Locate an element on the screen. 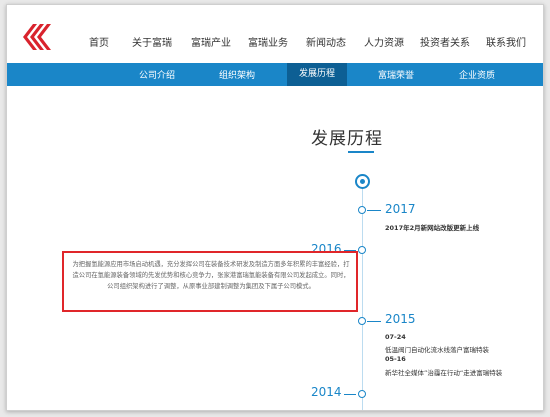  page-title: 发展历程 is located at coordinates (347, 139).